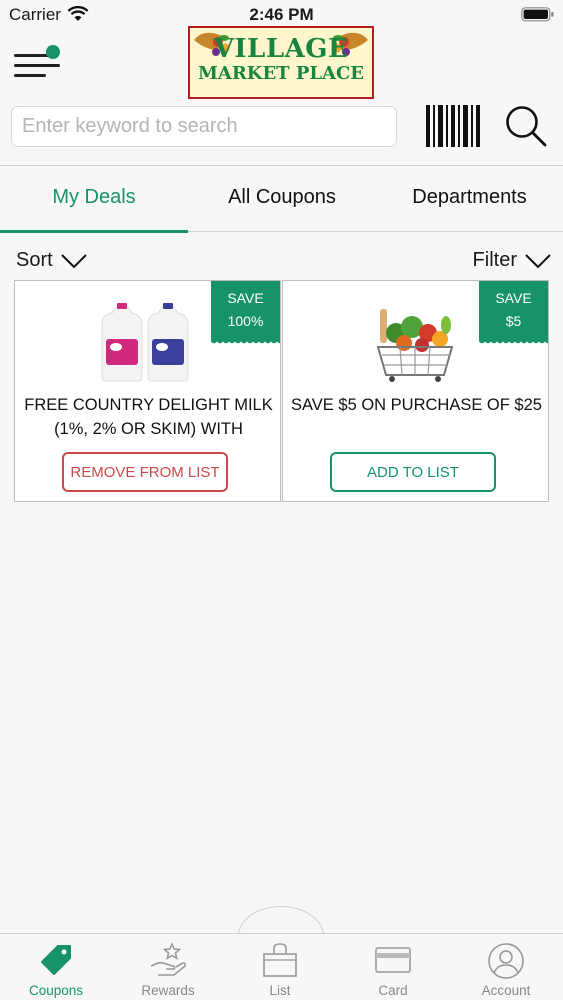  What do you see at coordinates (281, 14) in the screenshot?
I see `status-time: 2:46 PM` at bounding box center [281, 14].